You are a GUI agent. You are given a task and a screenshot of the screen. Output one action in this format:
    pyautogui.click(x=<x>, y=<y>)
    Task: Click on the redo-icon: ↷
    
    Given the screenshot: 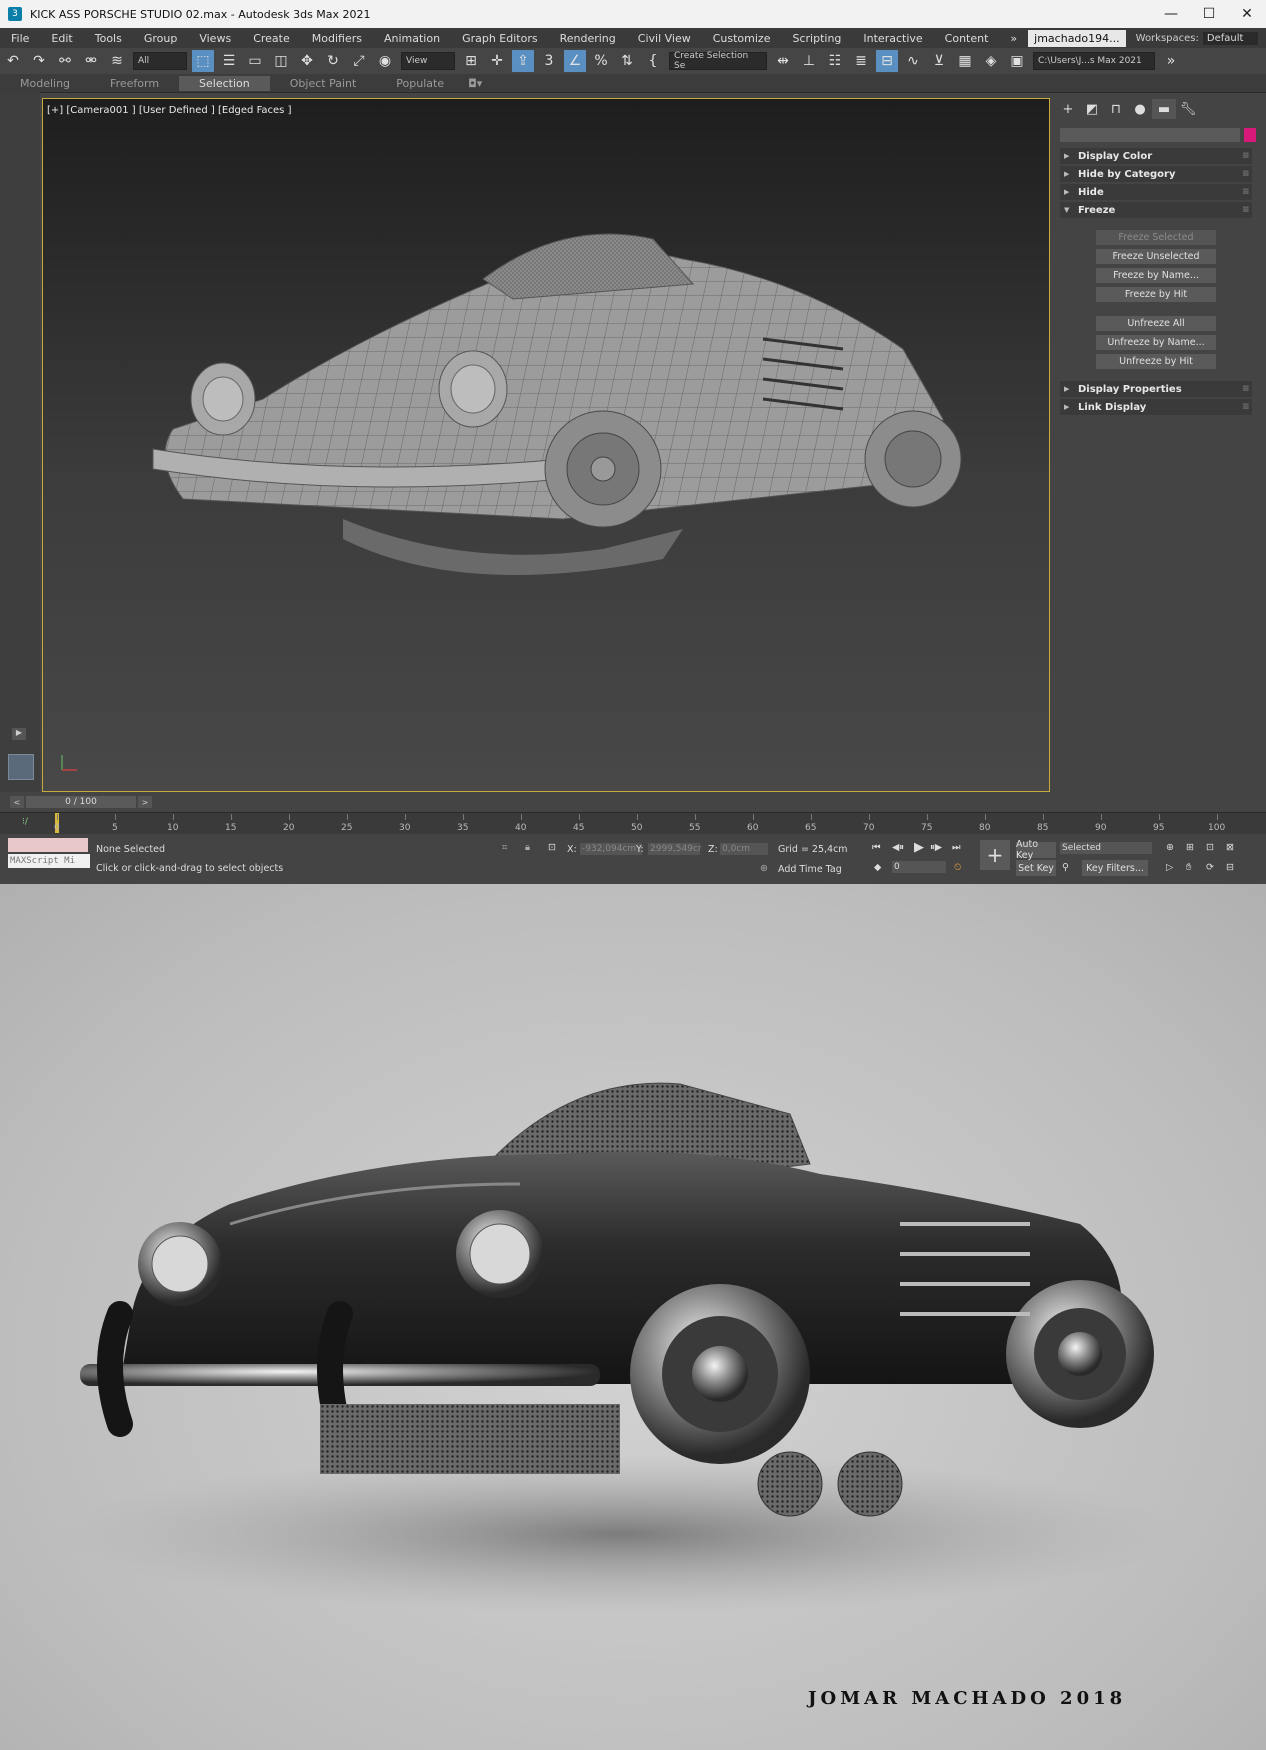 What is the action you would take?
    pyautogui.click(x=39, y=61)
    